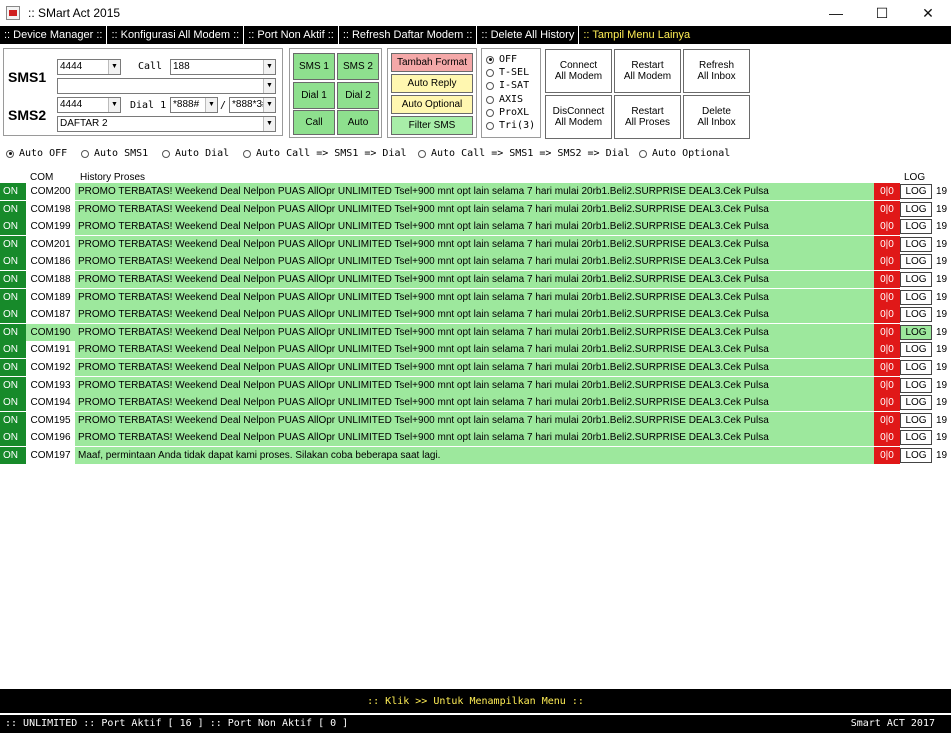  What do you see at coordinates (314, 95) in the screenshot?
I see `dial1-button: Dial 1` at bounding box center [314, 95].